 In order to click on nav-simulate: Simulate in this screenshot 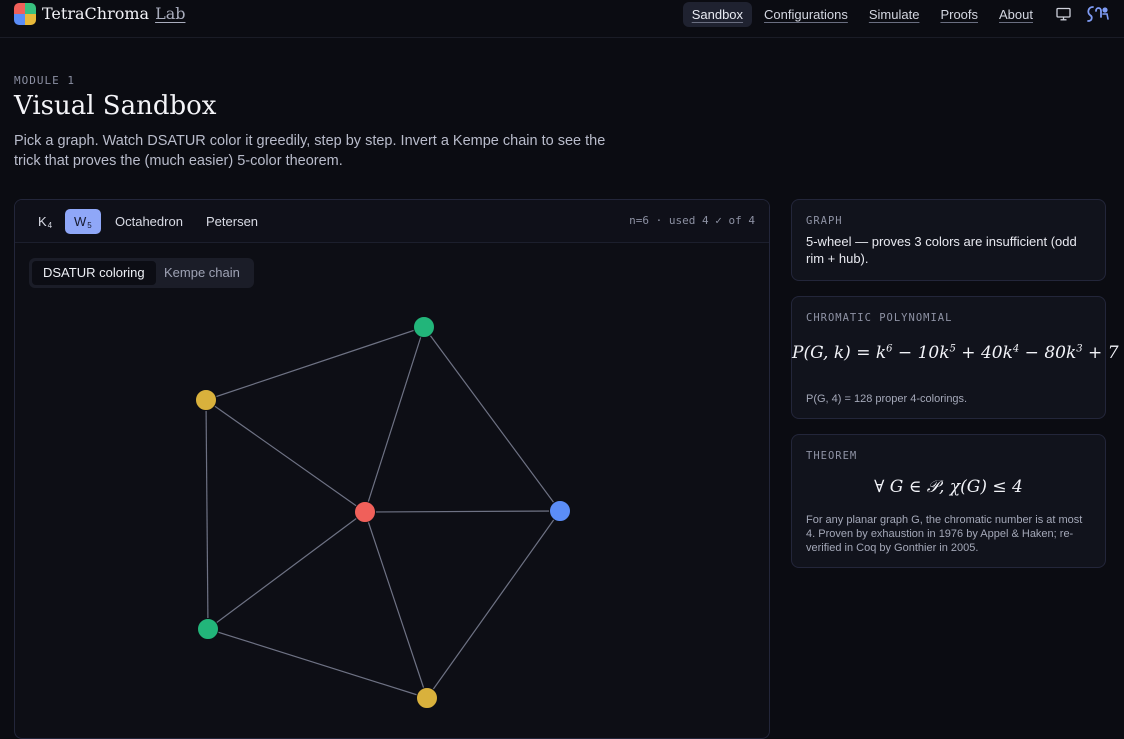, I will do `click(894, 14)`.